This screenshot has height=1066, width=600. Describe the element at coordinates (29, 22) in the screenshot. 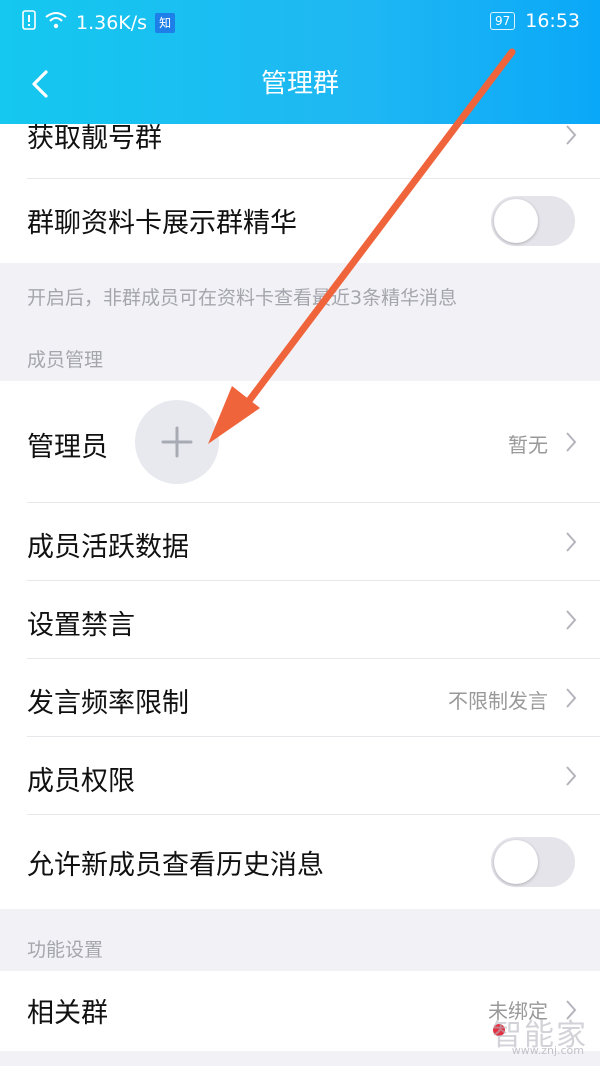

I see `sim-alert-icon` at that location.